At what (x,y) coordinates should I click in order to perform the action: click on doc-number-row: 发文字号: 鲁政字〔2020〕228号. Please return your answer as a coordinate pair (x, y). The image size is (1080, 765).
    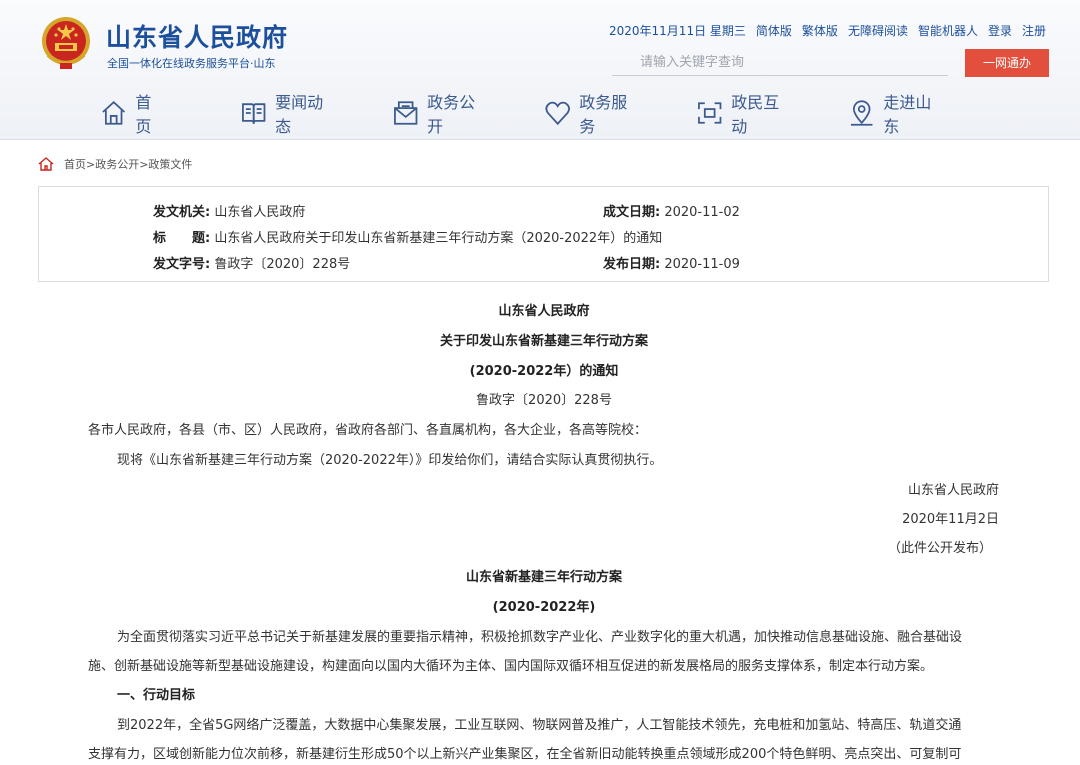
    Looking at the image, I should click on (251, 262).